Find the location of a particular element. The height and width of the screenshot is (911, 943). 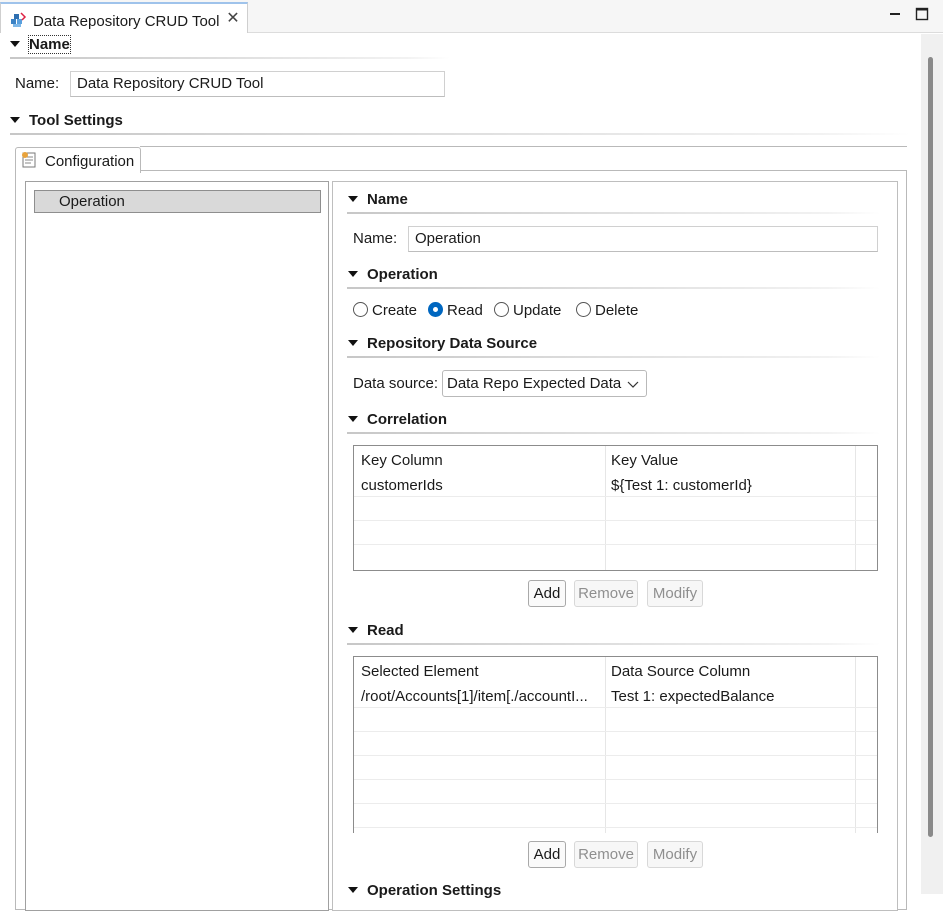

radio-create-button is located at coordinates (360, 309).